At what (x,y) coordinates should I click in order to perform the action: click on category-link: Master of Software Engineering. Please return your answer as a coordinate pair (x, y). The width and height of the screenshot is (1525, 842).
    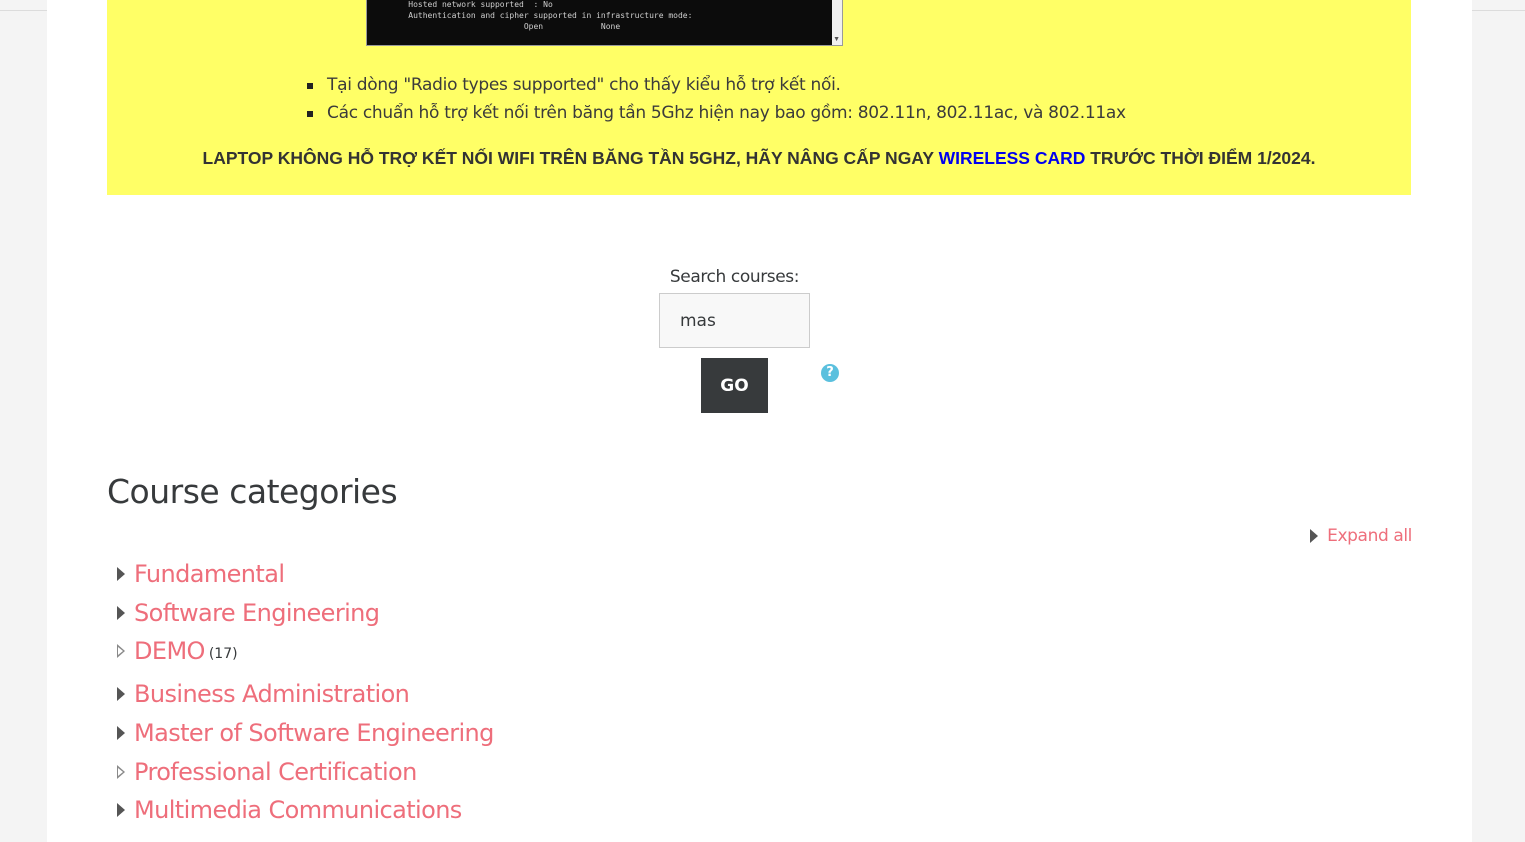
    Looking at the image, I should click on (314, 733).